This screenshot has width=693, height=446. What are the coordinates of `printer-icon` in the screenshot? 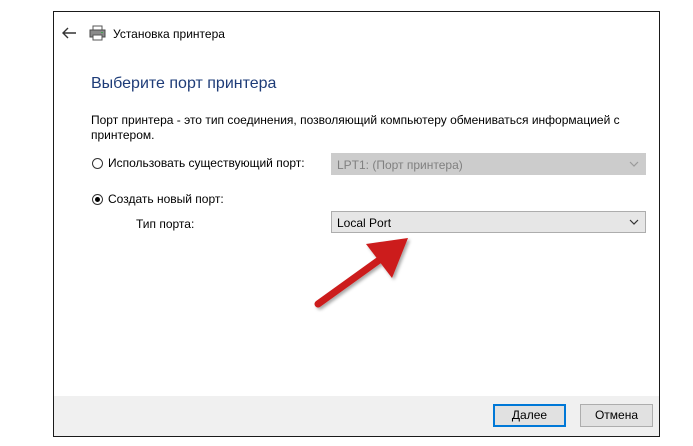 It's located at (97, 33).